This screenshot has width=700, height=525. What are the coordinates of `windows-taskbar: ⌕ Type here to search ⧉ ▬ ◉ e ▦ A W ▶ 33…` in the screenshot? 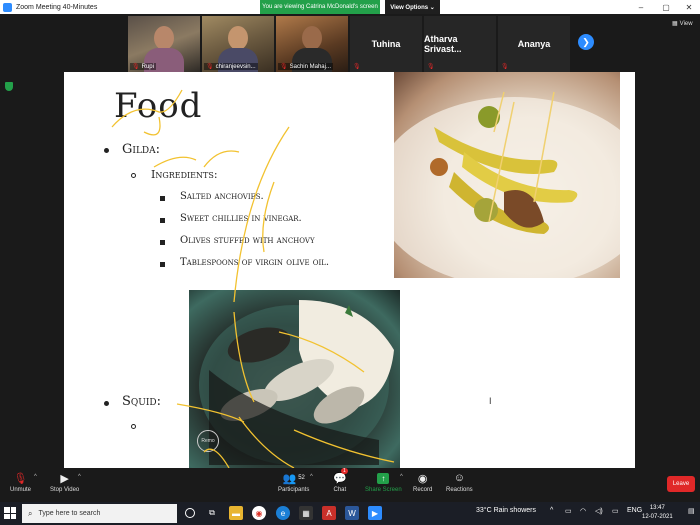 It's located at (350, 513).